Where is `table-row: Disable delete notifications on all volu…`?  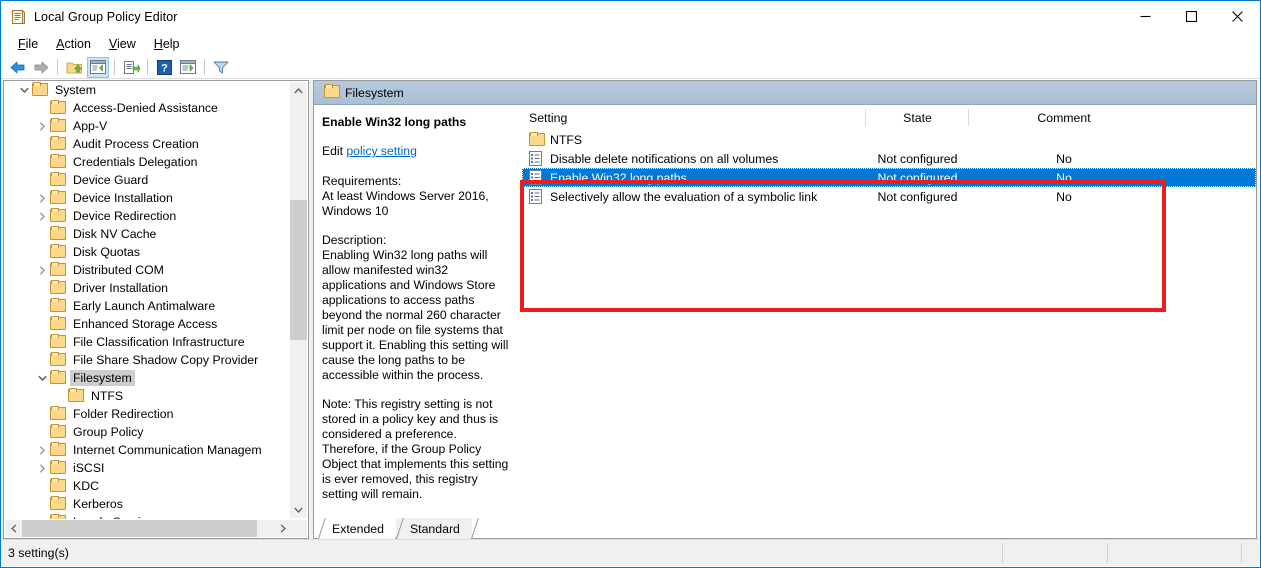 table-row: Disable delete notifications on all volu… is located at coordinates (889, 158).